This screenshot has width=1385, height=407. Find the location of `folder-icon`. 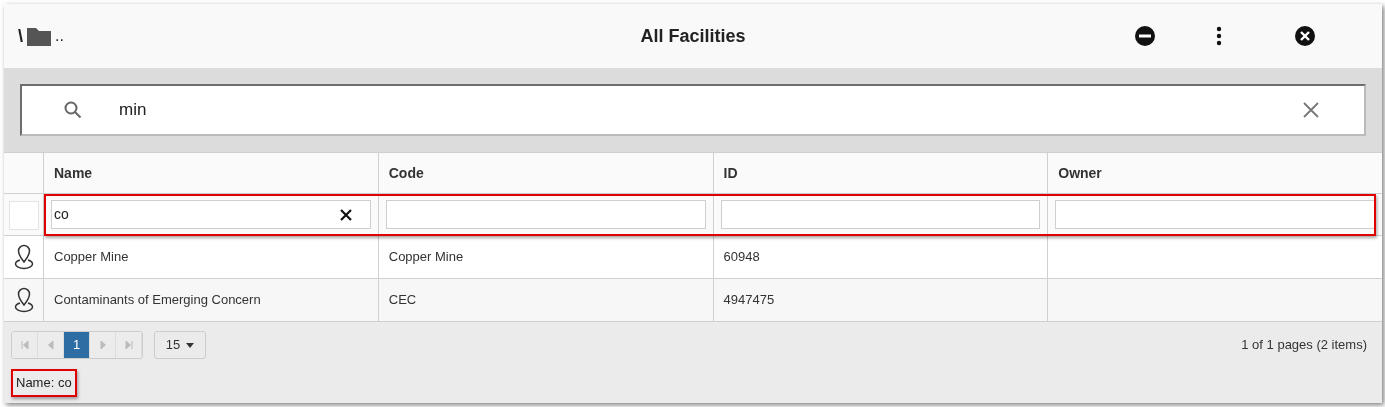

folder-icon is located at coordinates (39, 36).